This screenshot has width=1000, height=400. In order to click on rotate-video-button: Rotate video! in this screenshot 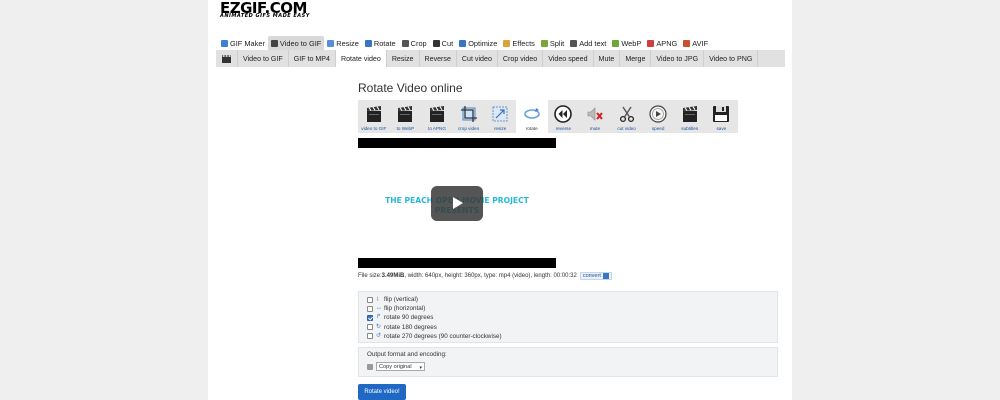, I will do `click(382, 392)`.